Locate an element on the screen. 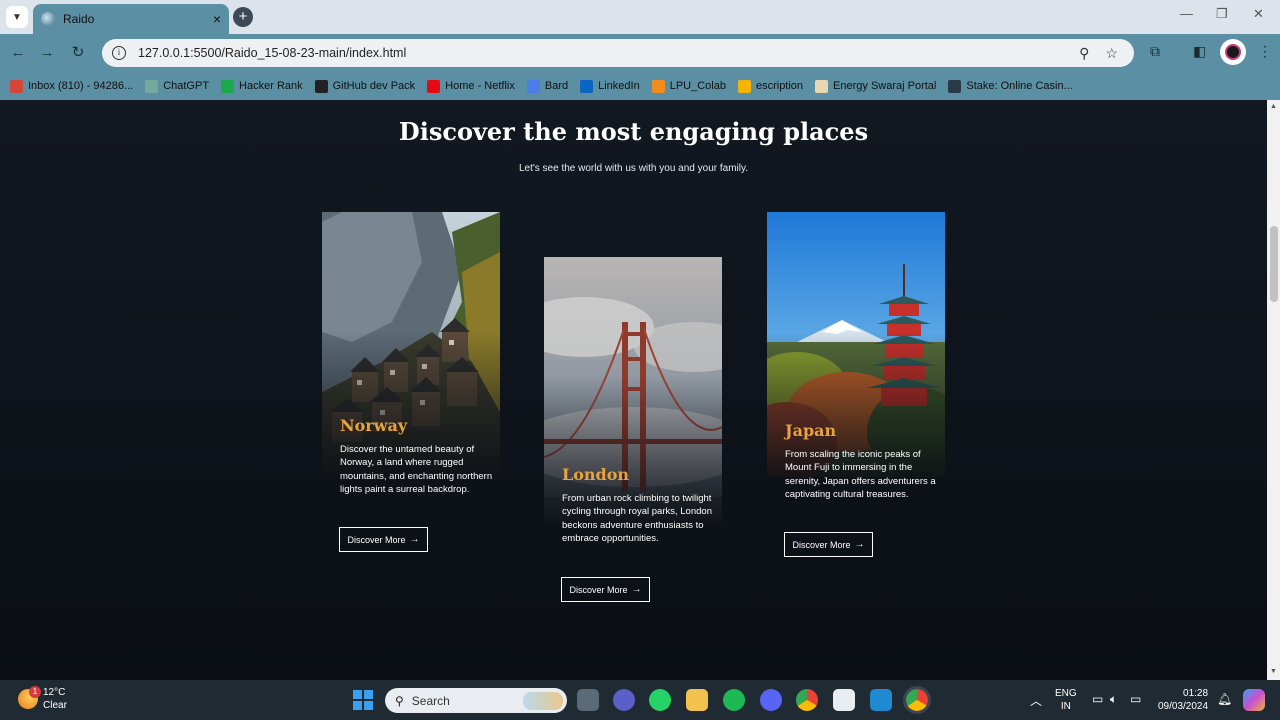  clock-time: 01:28 is located at coordinates (1196, 693).